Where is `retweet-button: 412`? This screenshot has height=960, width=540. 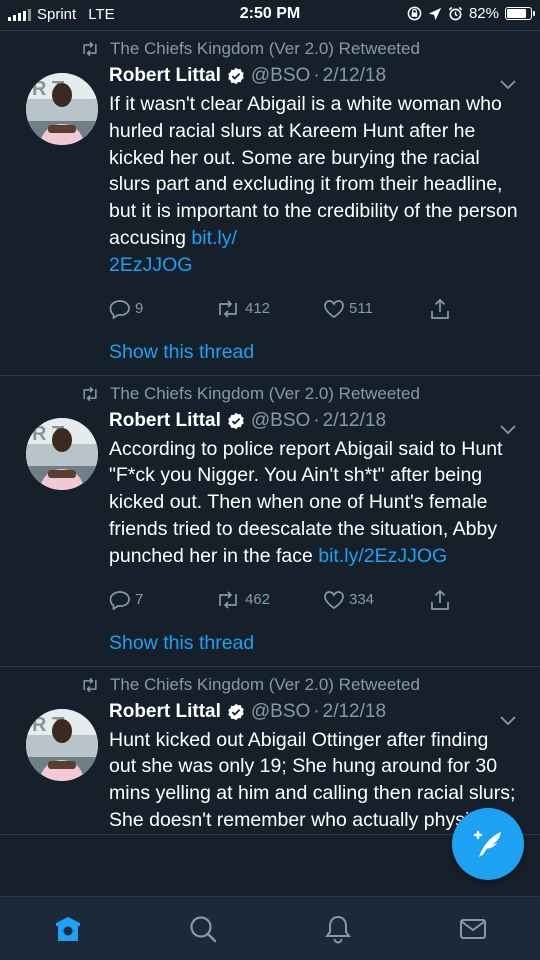
retweet-button: 412 is located at coordinates (269, 309).